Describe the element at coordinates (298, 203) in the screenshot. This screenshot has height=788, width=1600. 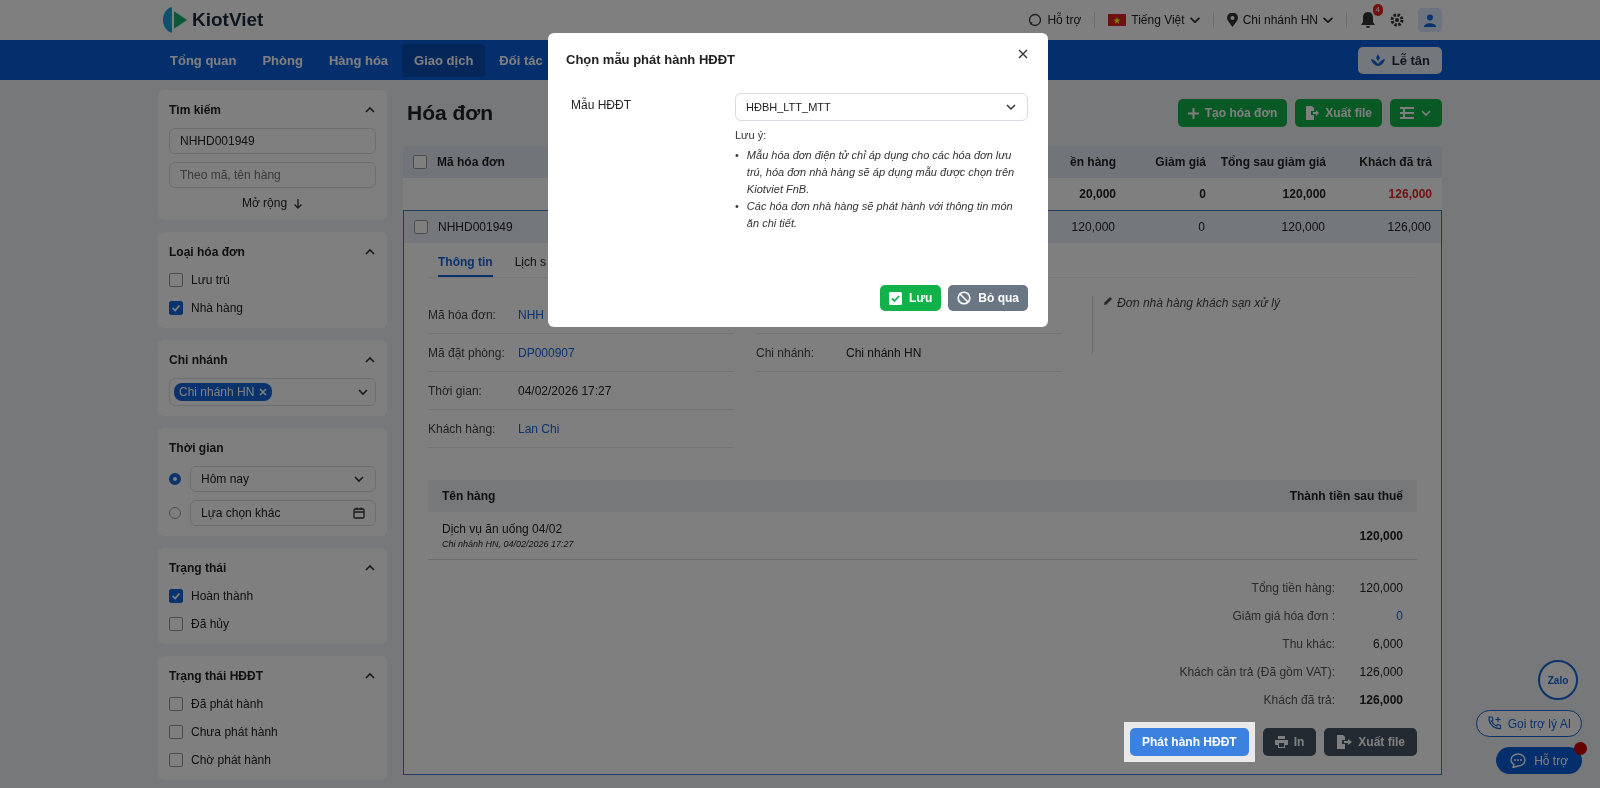
I see `arrow-down-icon` at that location.